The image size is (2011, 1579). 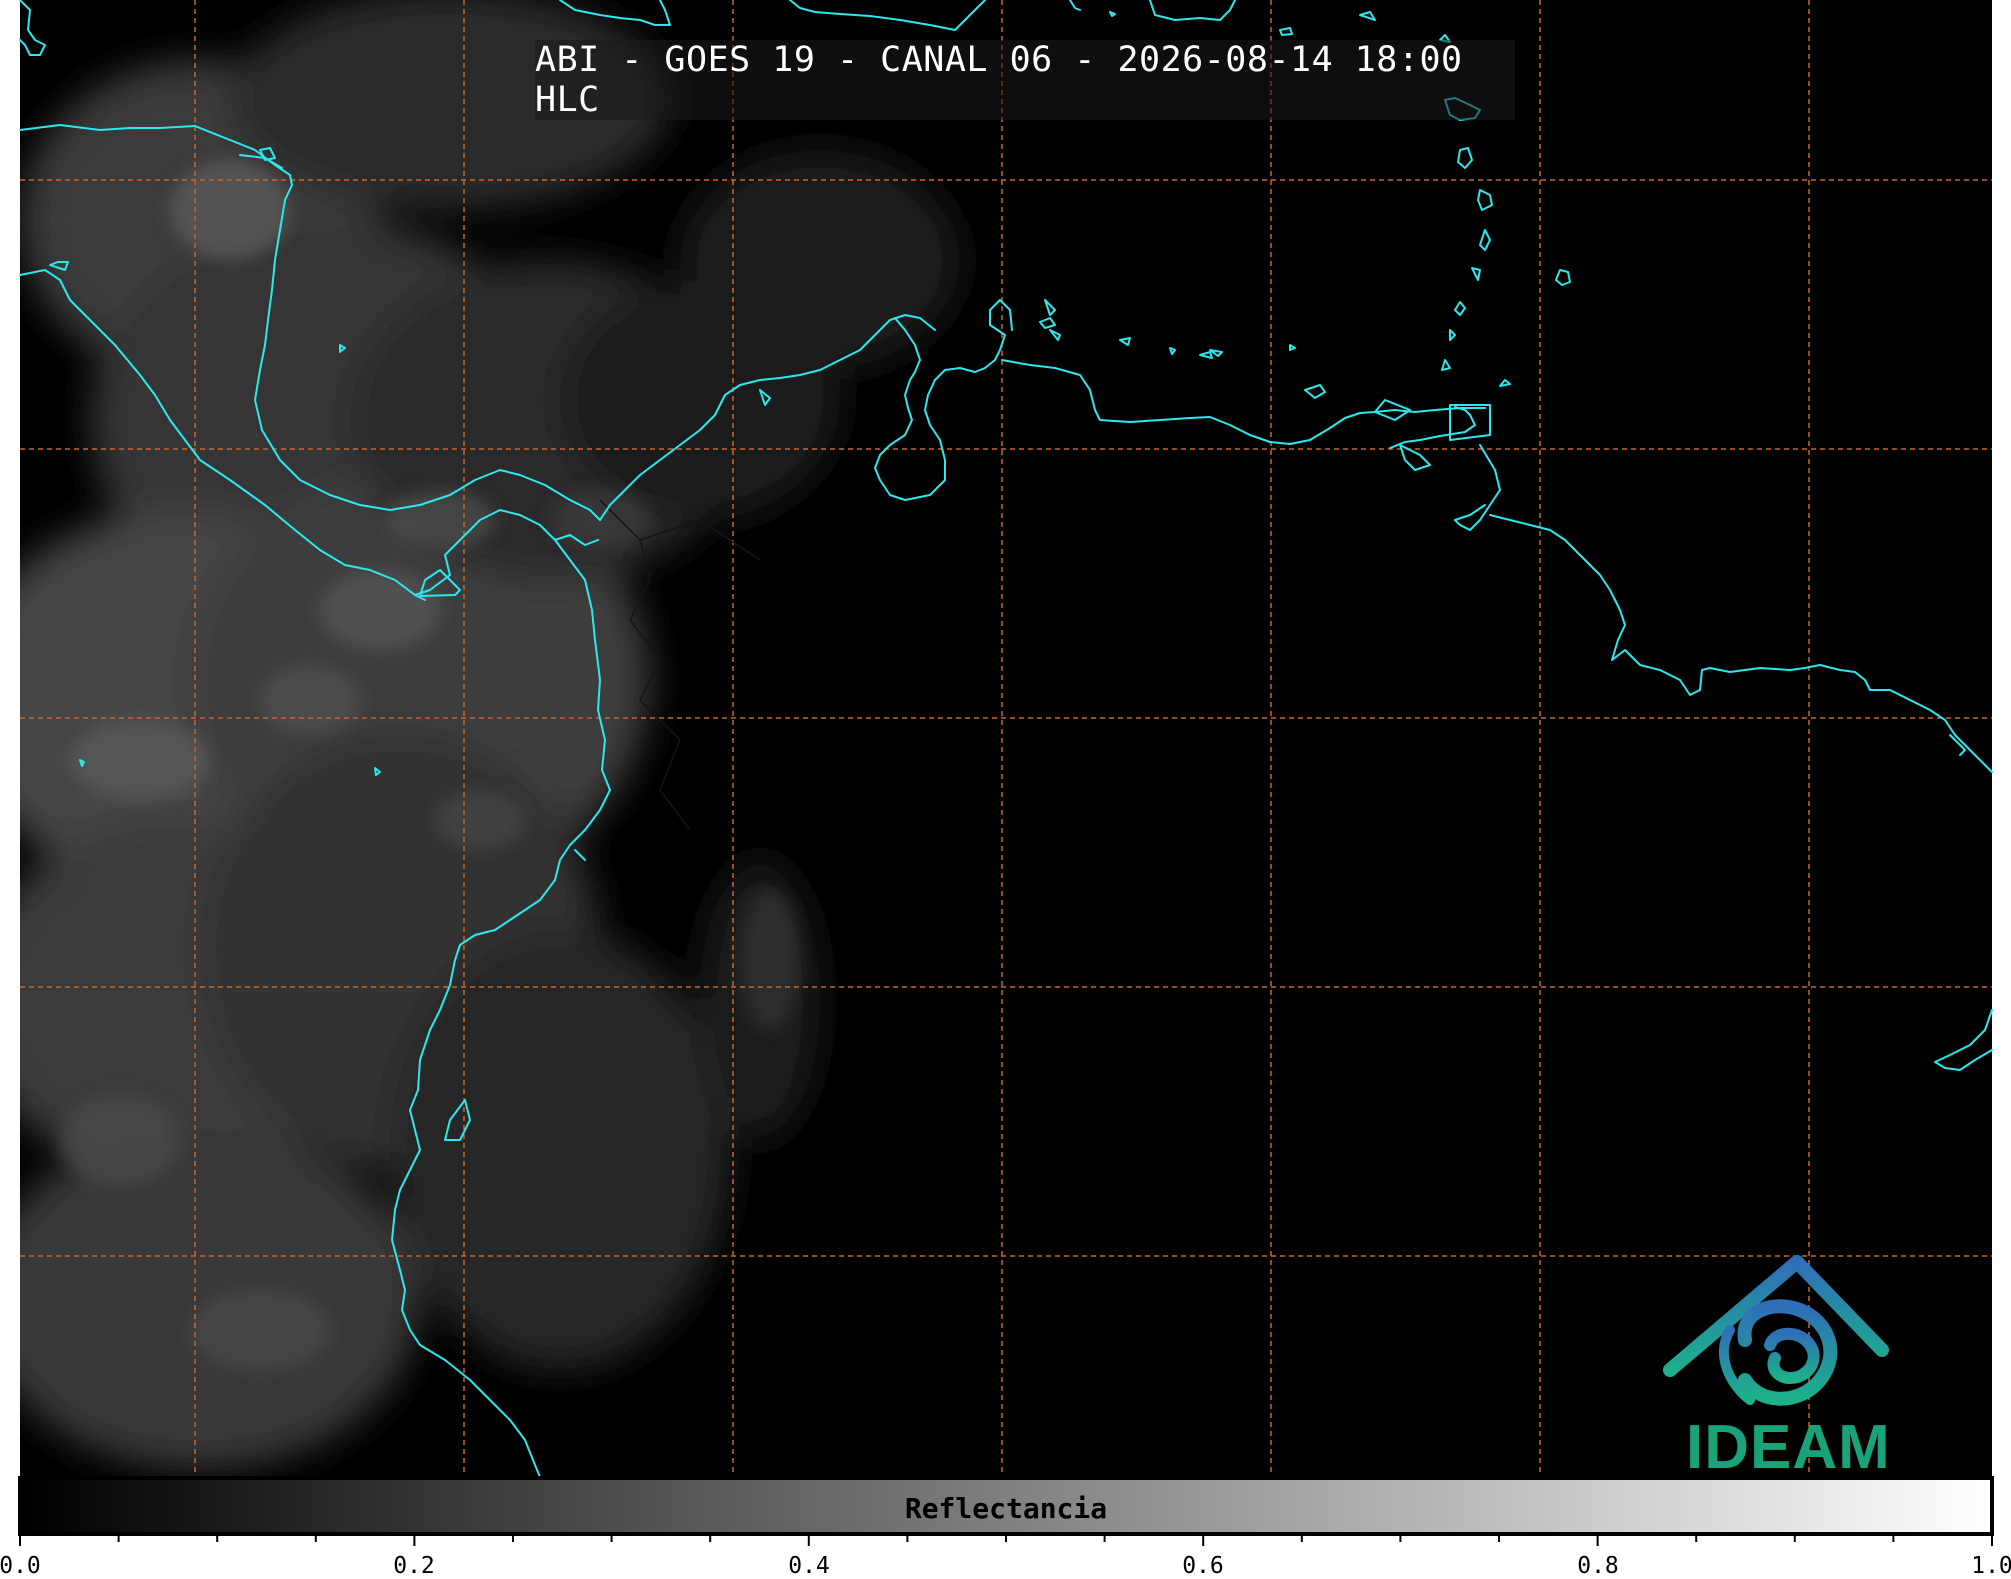 What do you see at coordinates (1598, 1566) in the screenshot?
I see `colorbar-tick-label: 0.8` at bounding box center [1598, 1566].